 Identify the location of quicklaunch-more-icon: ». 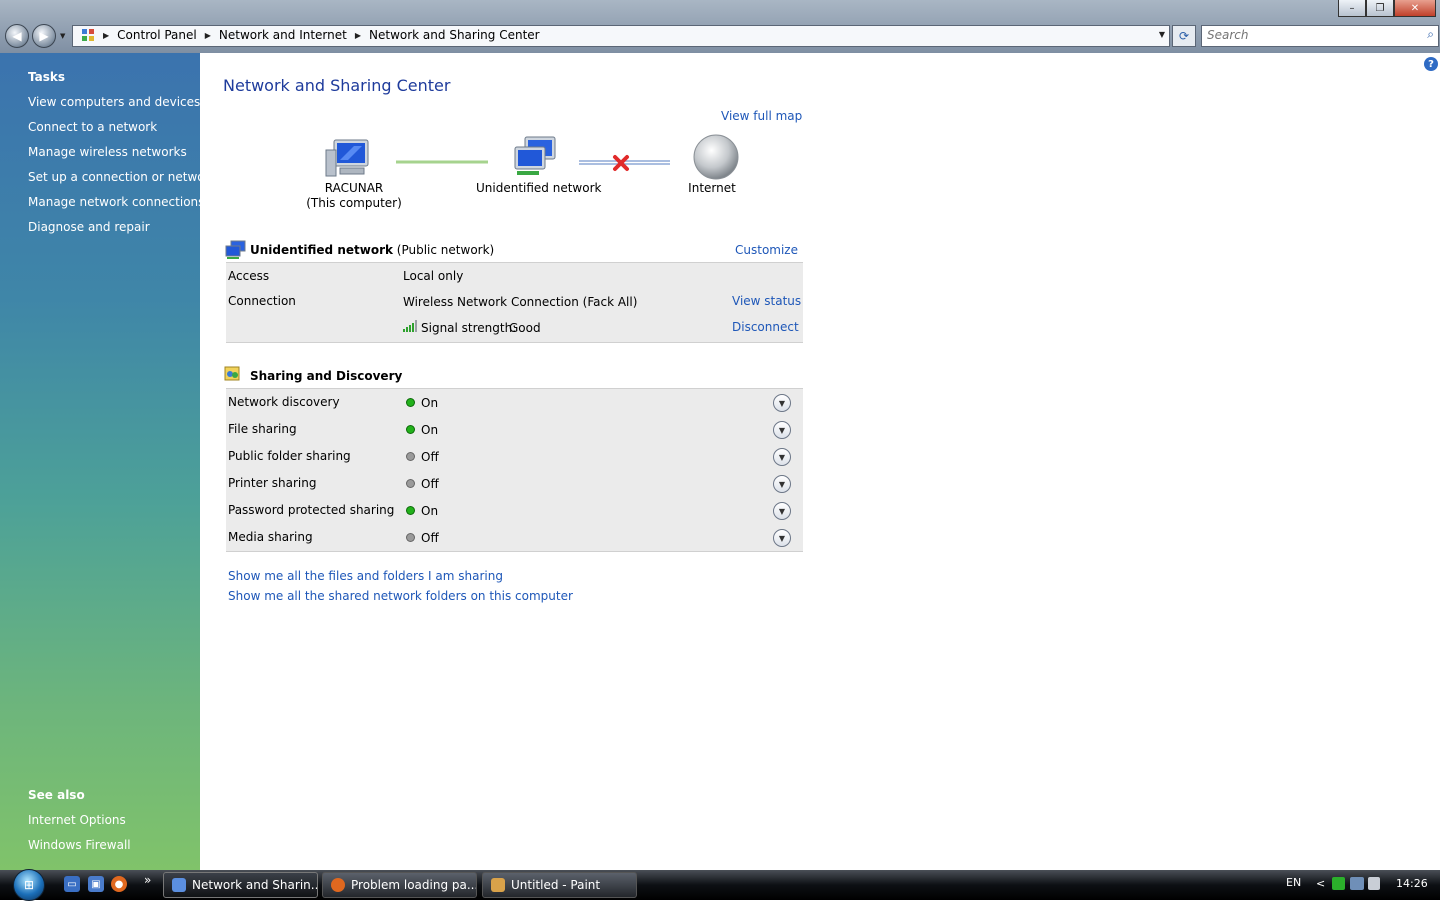
(147, 880).